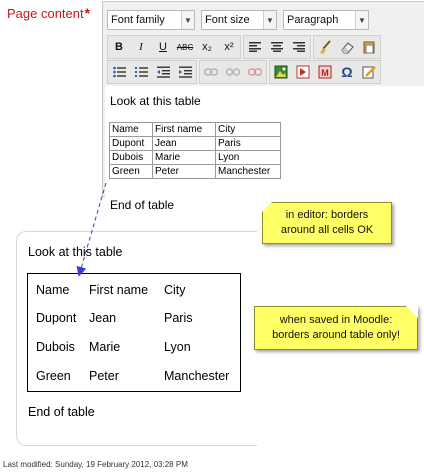  Describe the element at coordinates (91, 229) in the screenshot. I see `dashed-arrow-line` at that location.